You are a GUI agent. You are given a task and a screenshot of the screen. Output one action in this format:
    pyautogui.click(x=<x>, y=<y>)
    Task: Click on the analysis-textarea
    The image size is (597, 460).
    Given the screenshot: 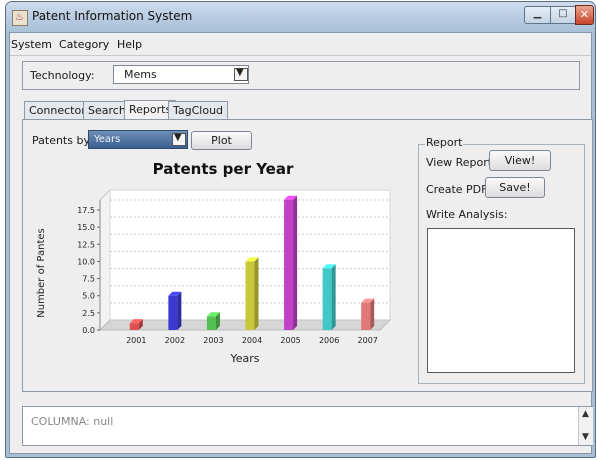 What is the action you would take?
    pyautogui.click(x=501, y=300)
    